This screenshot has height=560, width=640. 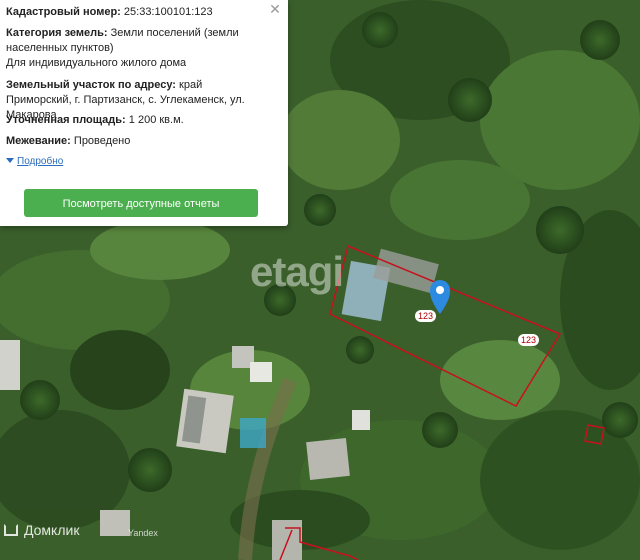 What do you see at coordinates (10, 160) in the screenshot?
I see `chevron-down-icon` at bounding box center [10, 160].